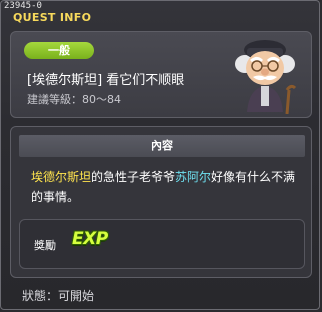 Image resolution: width=322 pixels, height=312 pixels. Describe the element at coordinates (52, 17) in the screenshot. I see `window-title: QUEST INFO` at that location.